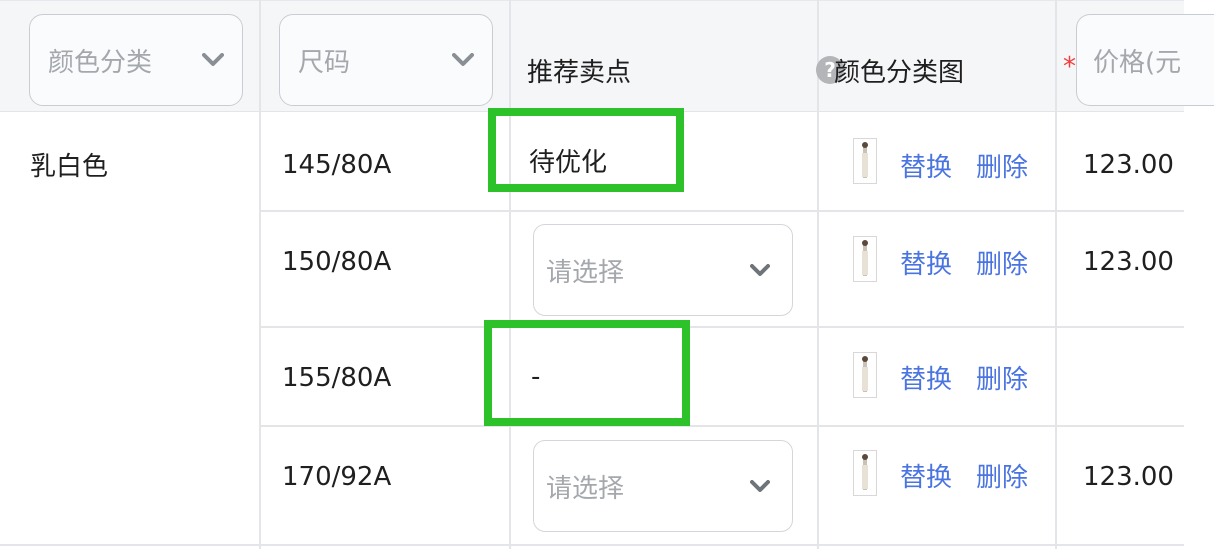  What do you see at coordinates (536, 377) in the screenshot?
I see `selling-point-value: -` at bounding box center [536, 377].